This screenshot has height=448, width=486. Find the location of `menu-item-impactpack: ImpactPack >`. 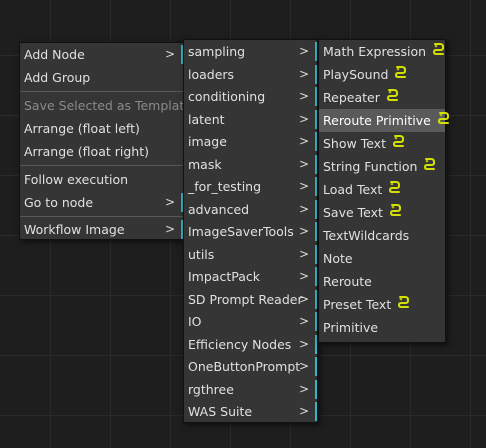

menu-item-impactpack: ImpactPack > is located at coordinates (250, 276).